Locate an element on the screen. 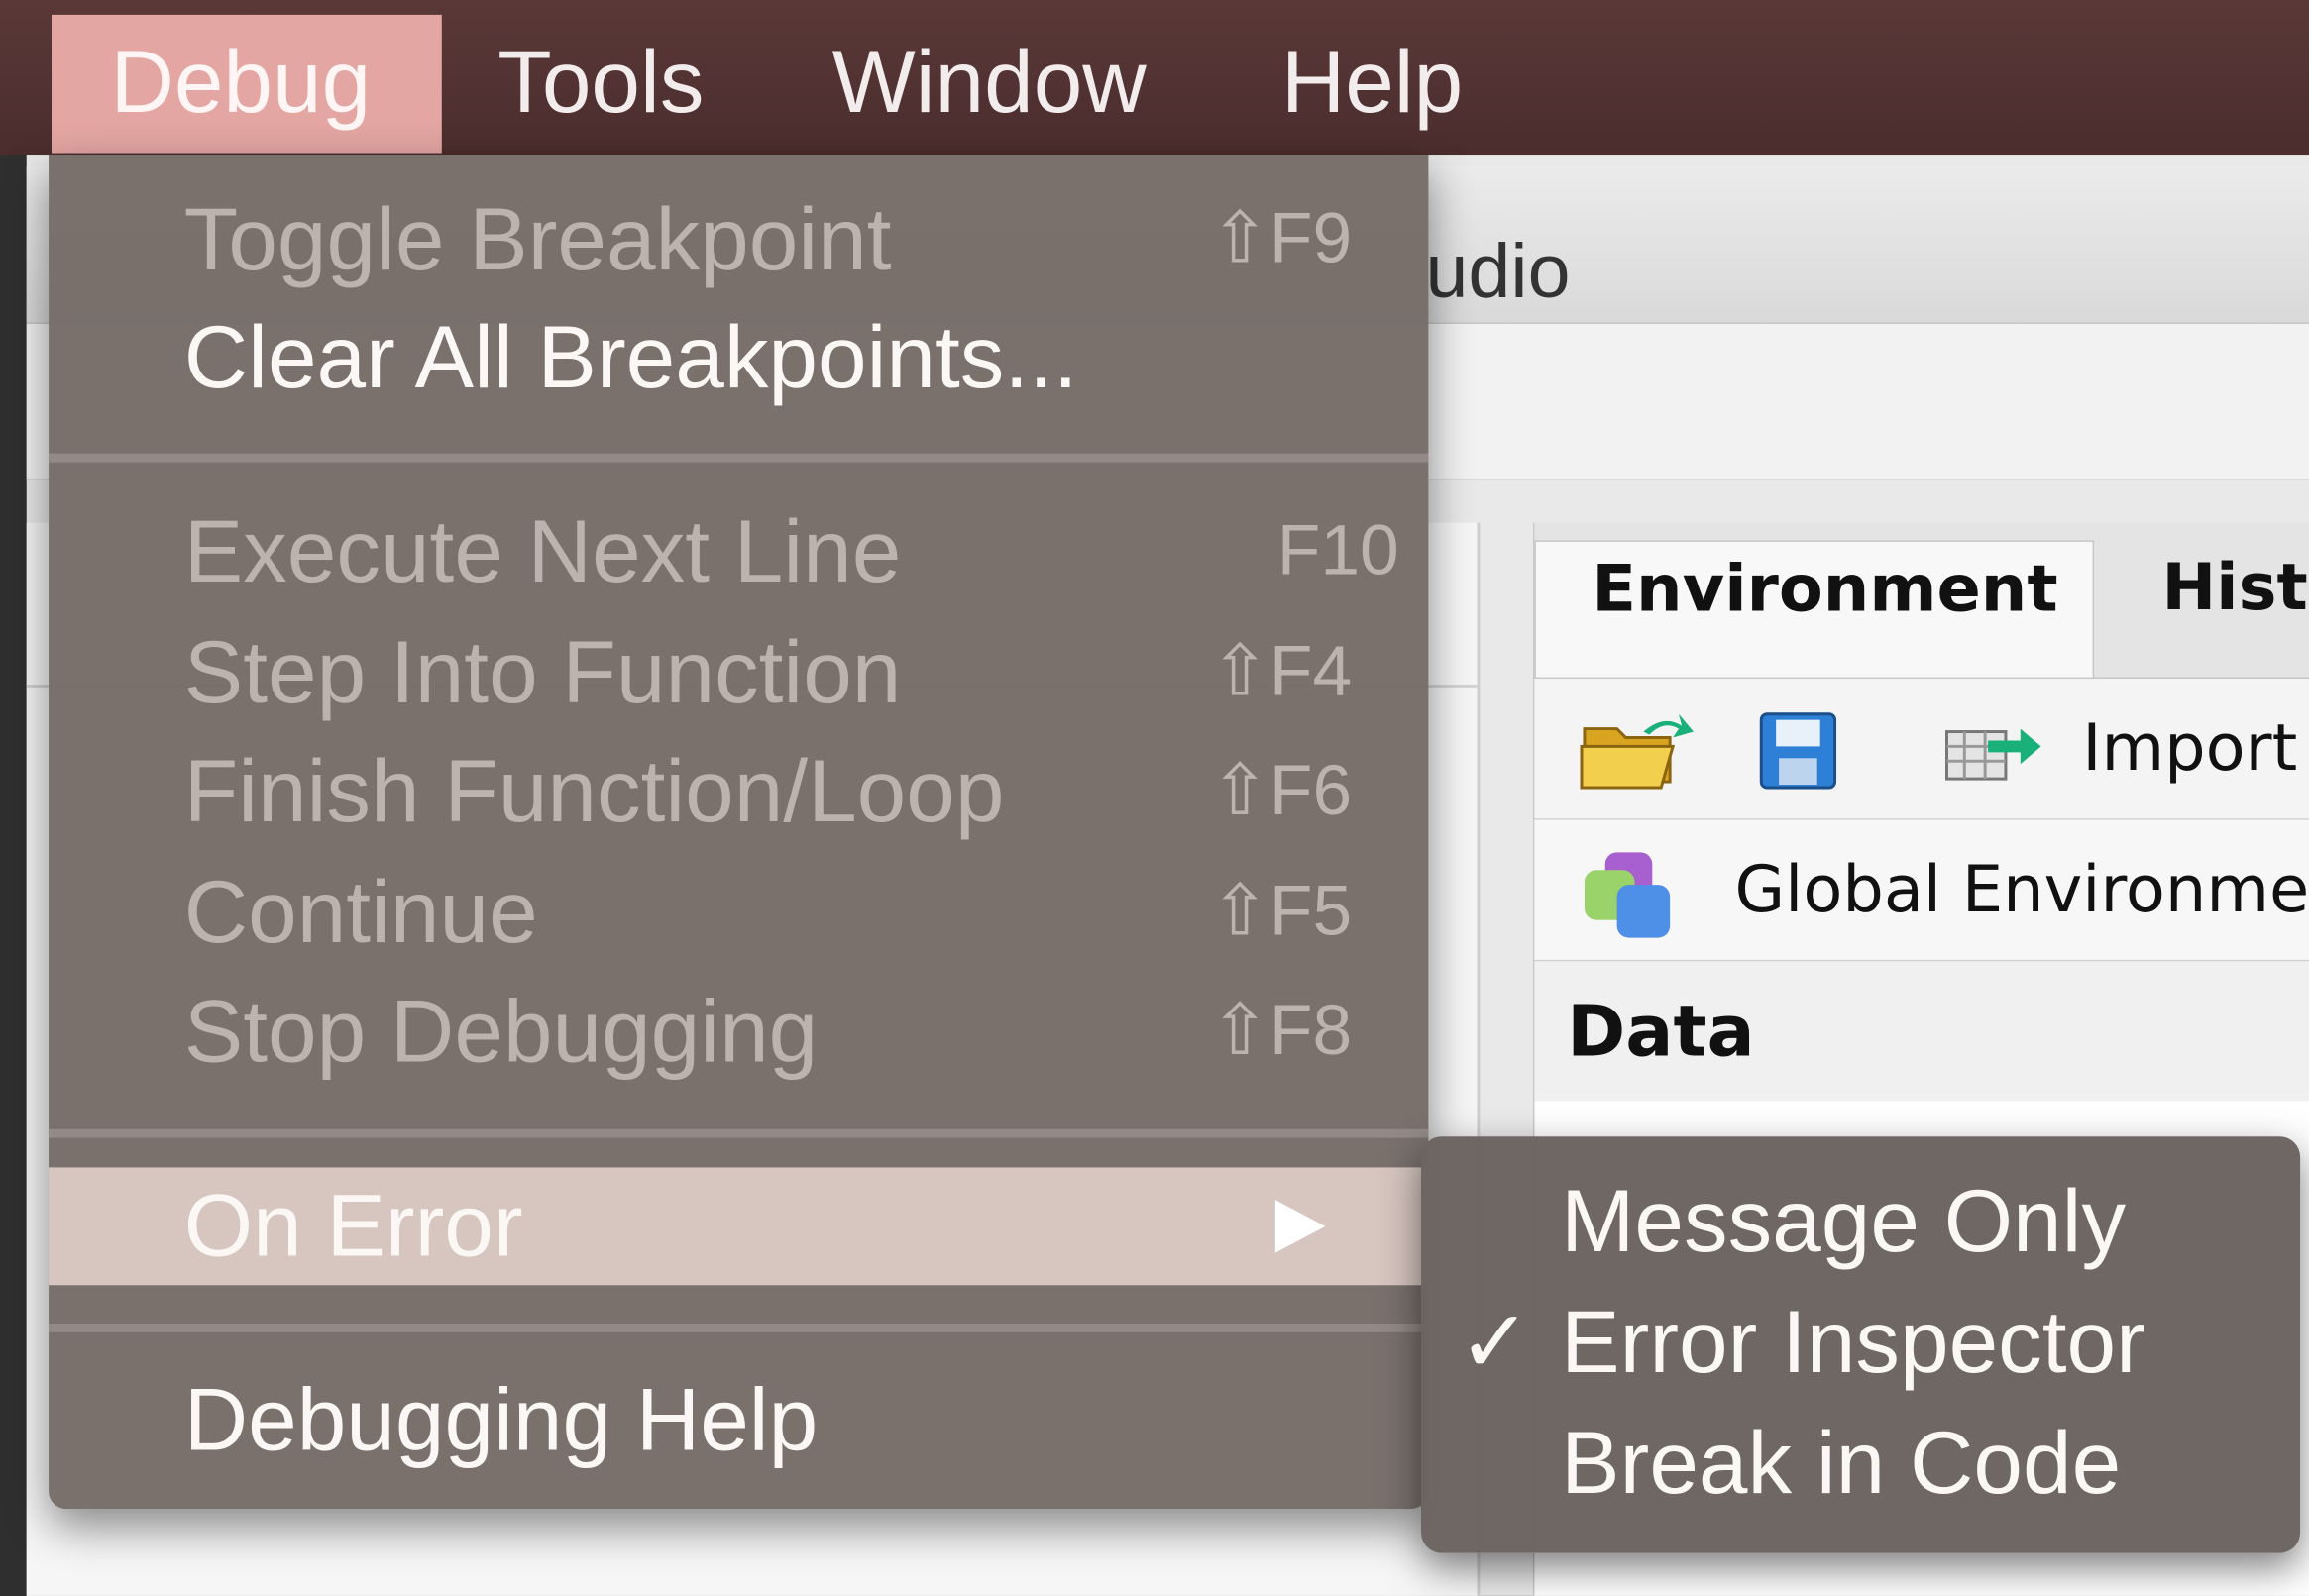 Image resolution: width=2309 pixels, height=1596 pixels. submenu-item-label: Break in Code is located at coordinates (1841, 1463).